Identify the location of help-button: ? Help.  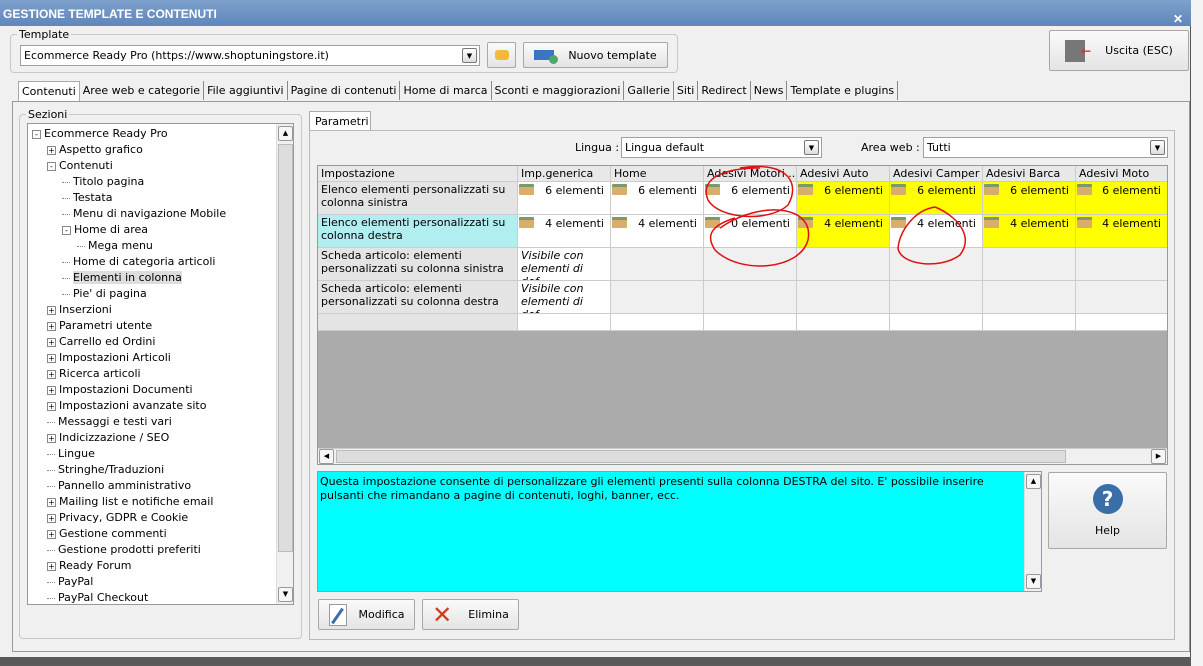
(1107, 510).